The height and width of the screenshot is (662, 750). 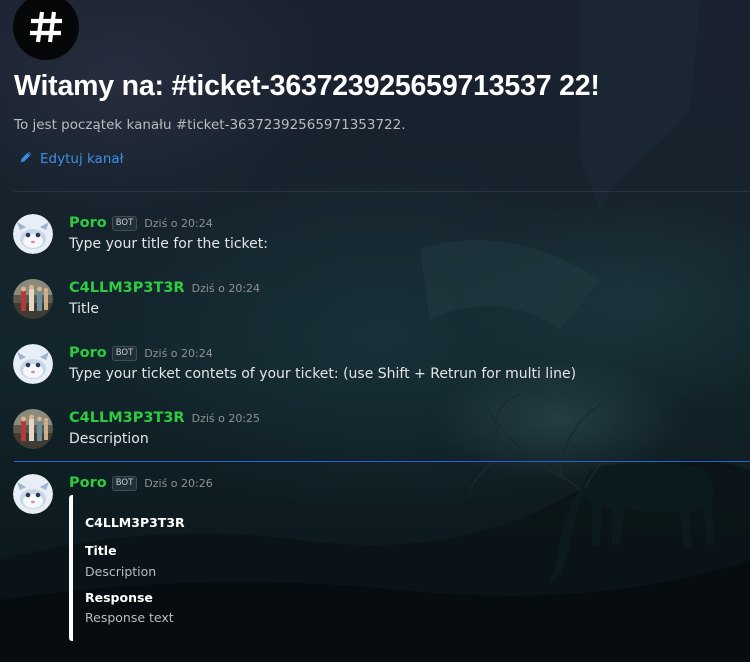 I want to click on message-text: Description, so click(x=109, y=439).